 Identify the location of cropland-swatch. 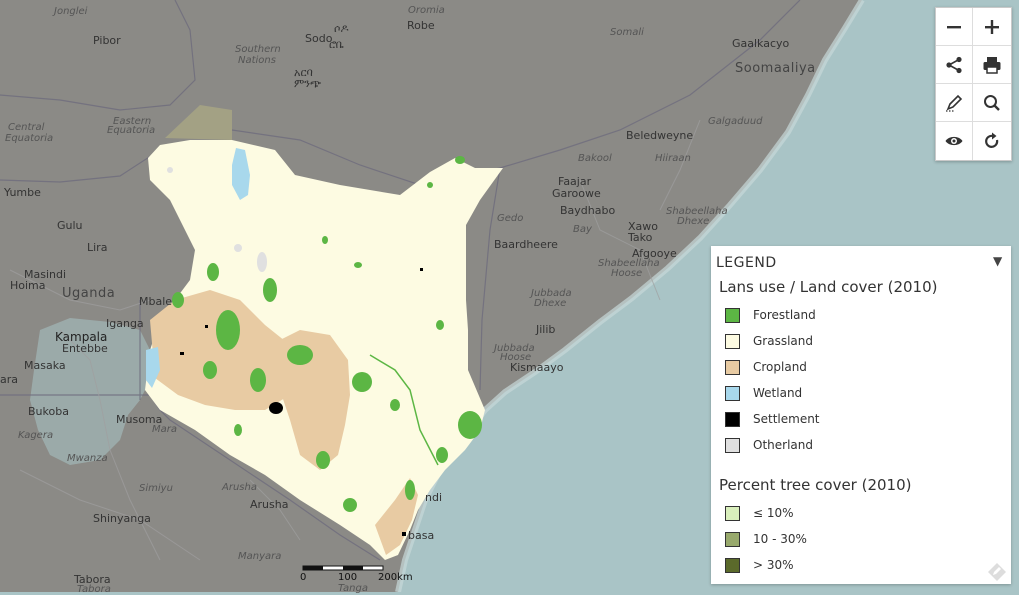
(732, 367).